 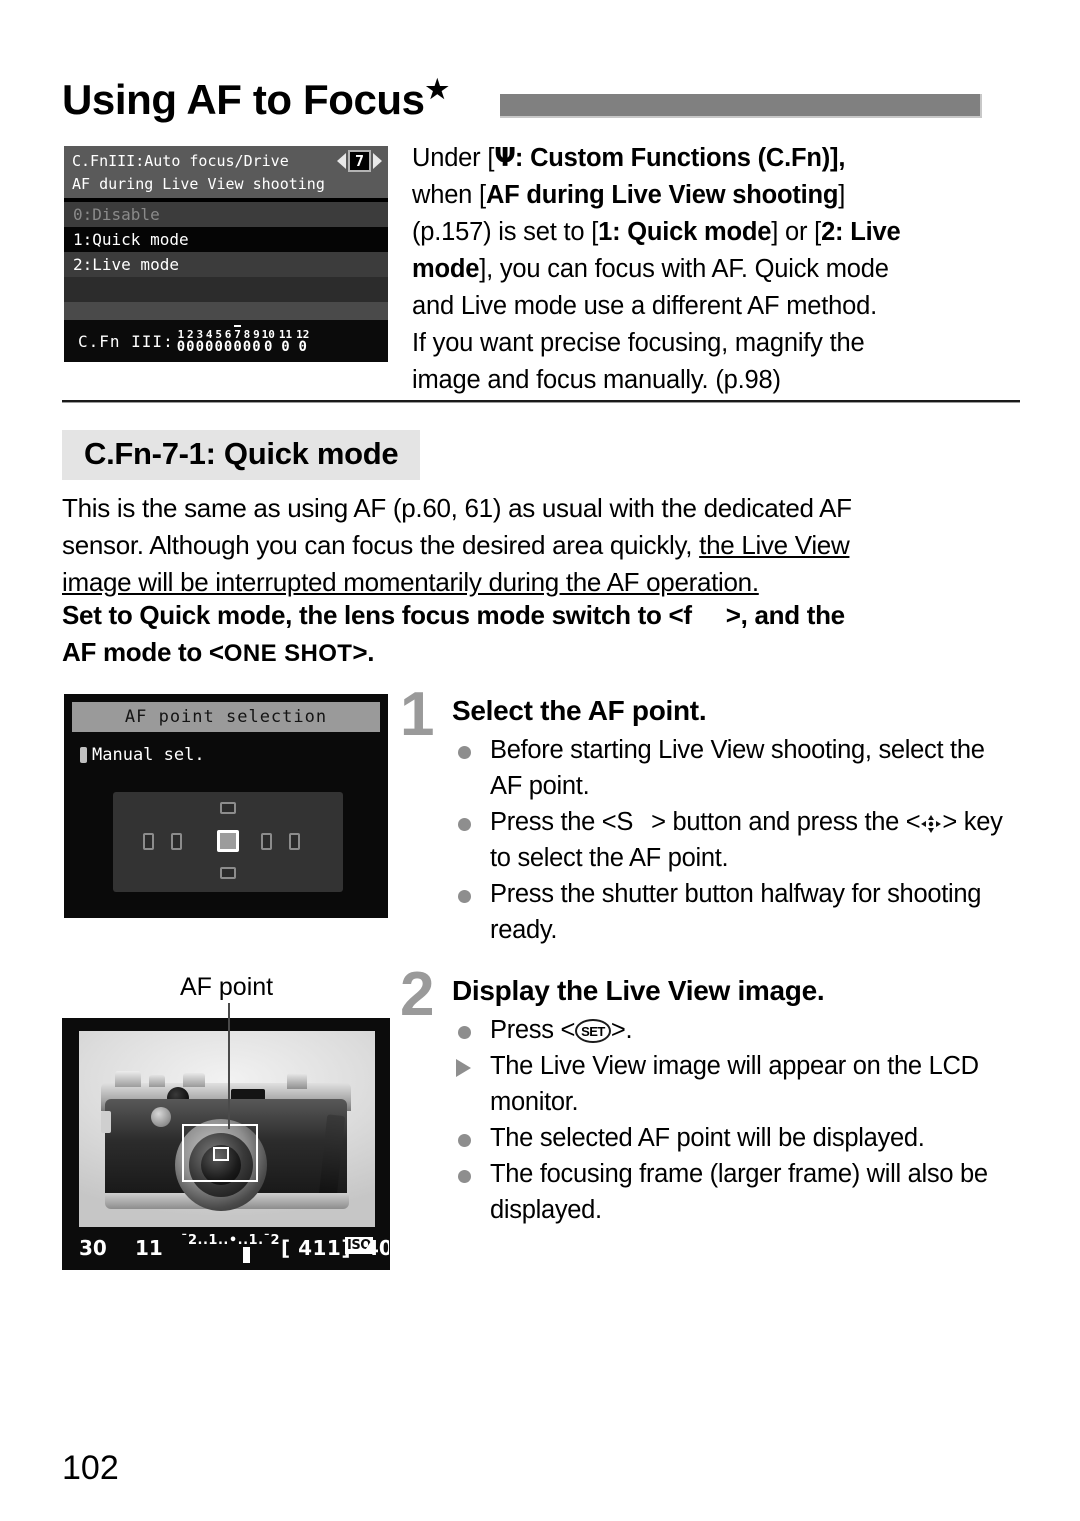 I want to click on camera-shutter-dial, so click(x=194, y=1080).